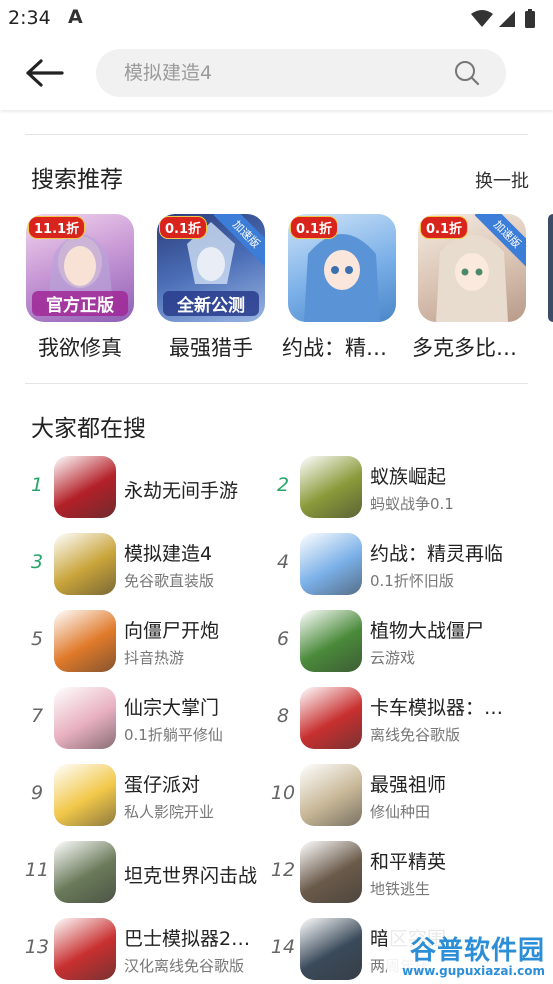 The height and width of the screenshot is (984, 553). What do you see at coordinates (283, 716) in the screenshot?
I see `rank-number: 8` at bounding box center [283, 716].